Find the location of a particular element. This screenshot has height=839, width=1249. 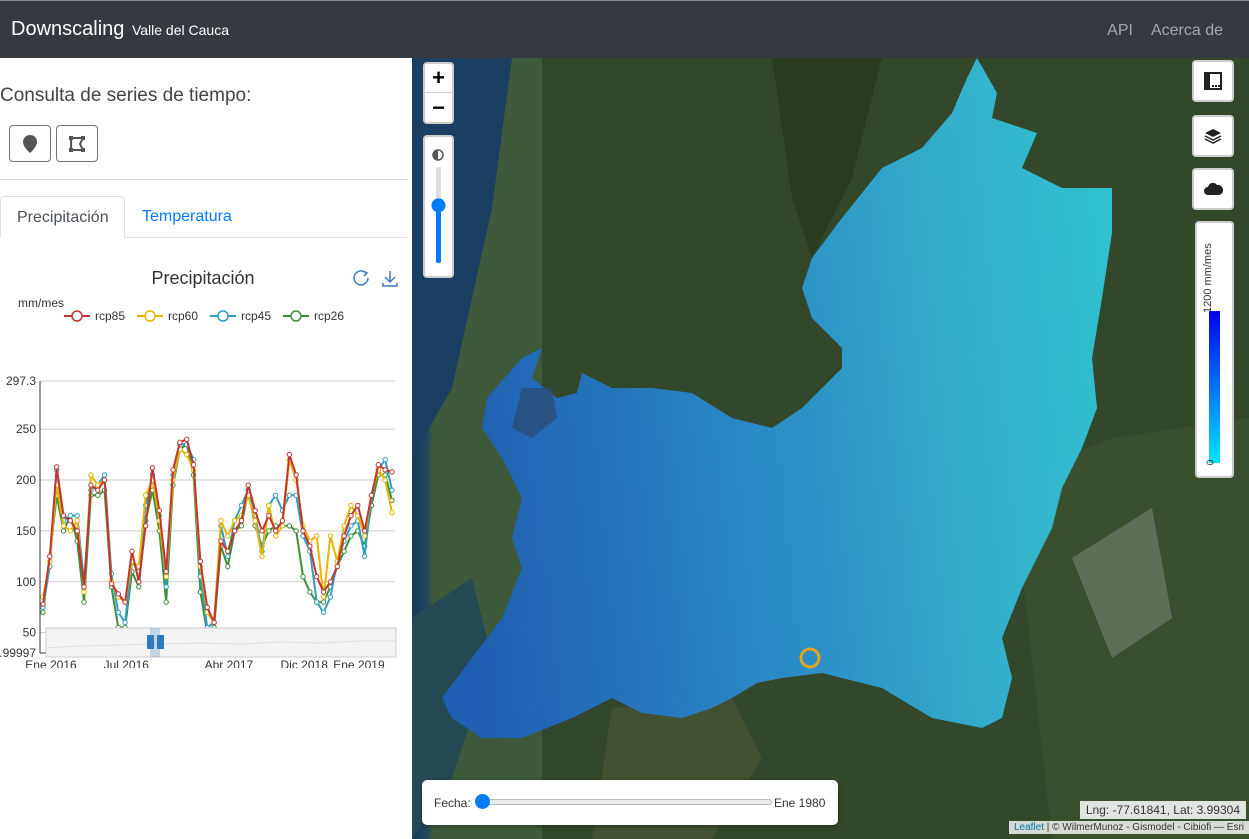

legend-item-rcp85: rcp85 is located at coordinates (110, 316).